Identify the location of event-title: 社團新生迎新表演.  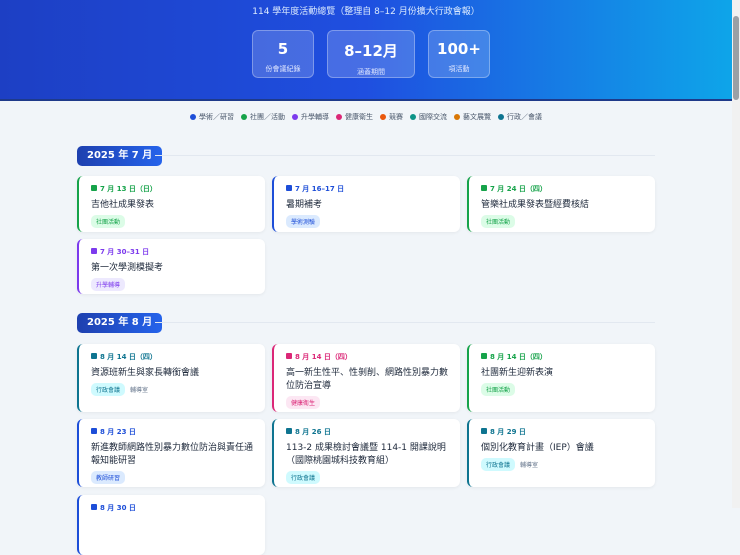
(517, 373).